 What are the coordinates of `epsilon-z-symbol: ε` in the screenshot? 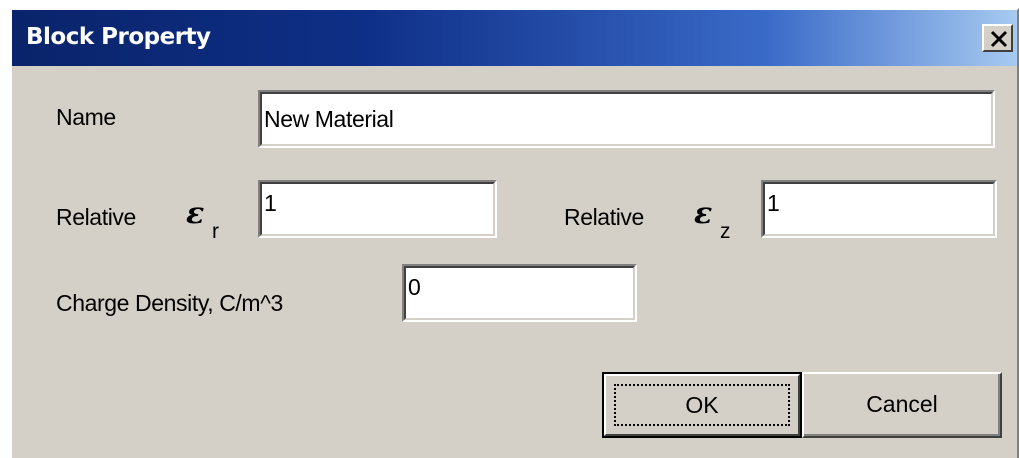 It's located at (703, 213).